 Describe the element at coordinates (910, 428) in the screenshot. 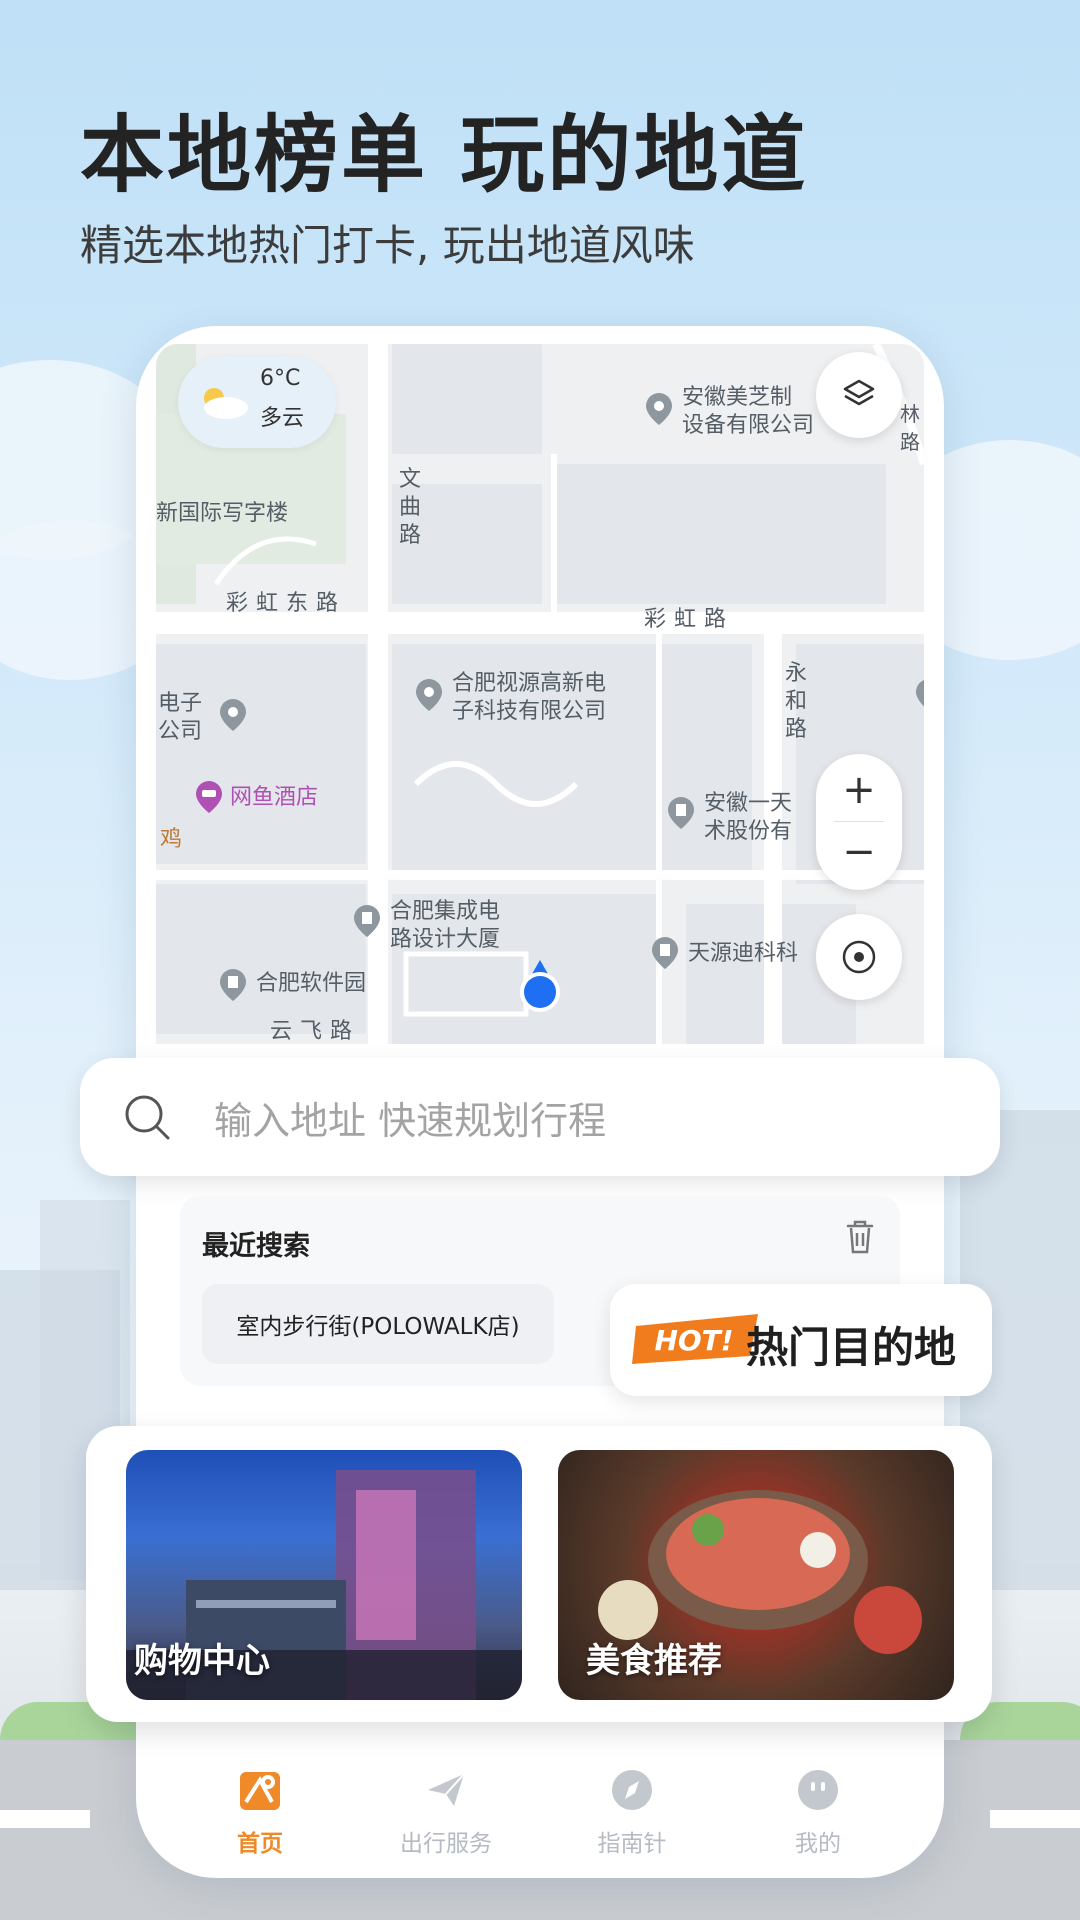

I see `map-road-label-lin: 林路` at that location.